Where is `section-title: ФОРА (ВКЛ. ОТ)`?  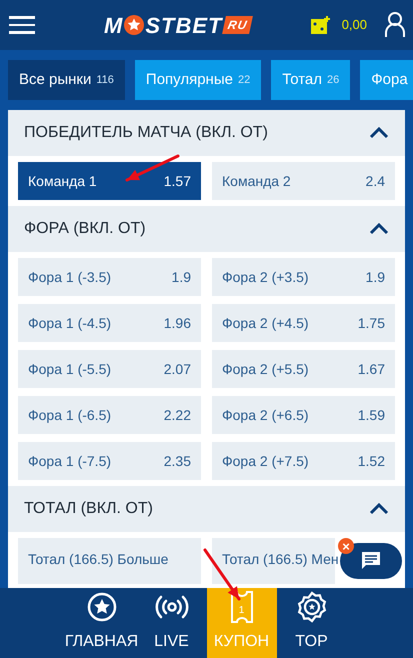
section-title: ФОРА (ВКЛ. ОТ) is located at coordinates (85, 229).